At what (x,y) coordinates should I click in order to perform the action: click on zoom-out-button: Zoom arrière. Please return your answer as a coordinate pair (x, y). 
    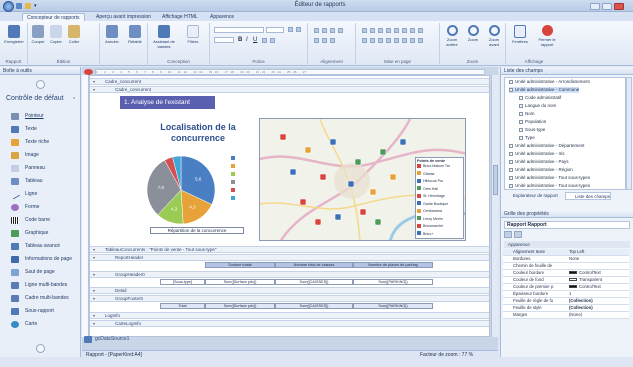
    Looking at the image, I should click on (452, 36).